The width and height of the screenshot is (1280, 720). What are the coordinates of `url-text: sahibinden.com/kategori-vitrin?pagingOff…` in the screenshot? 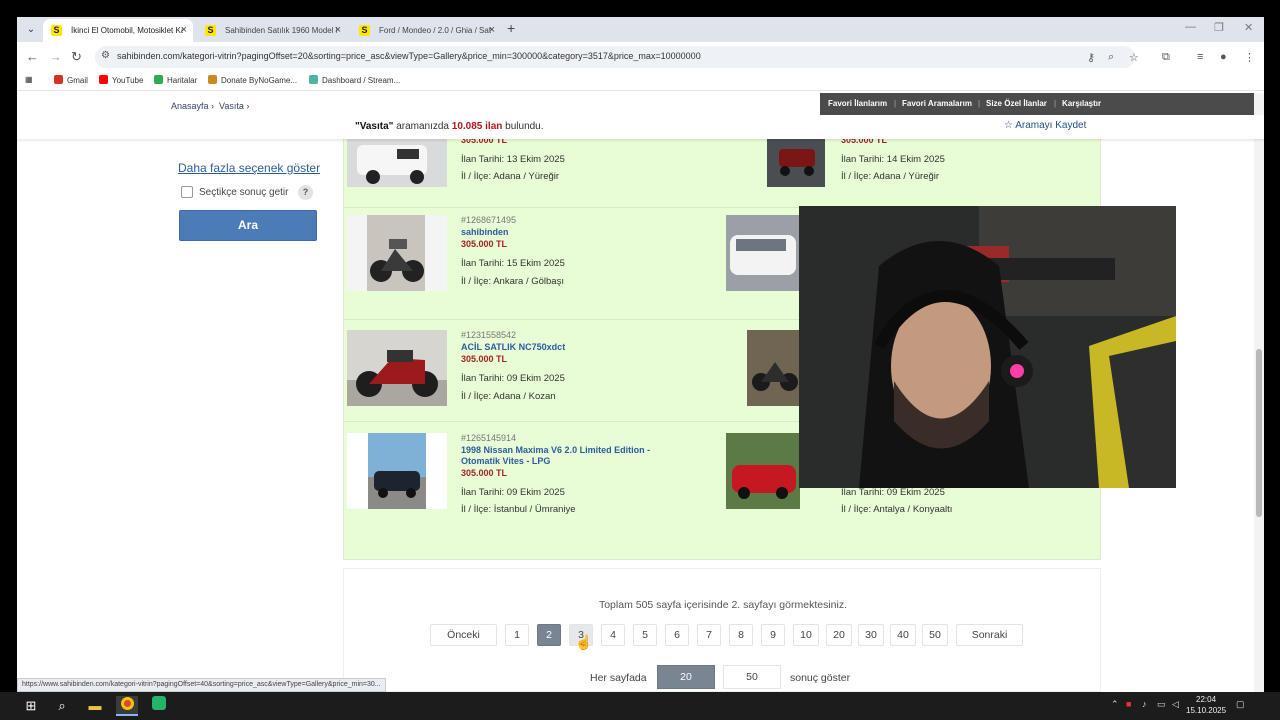 It's located at (409, 56).